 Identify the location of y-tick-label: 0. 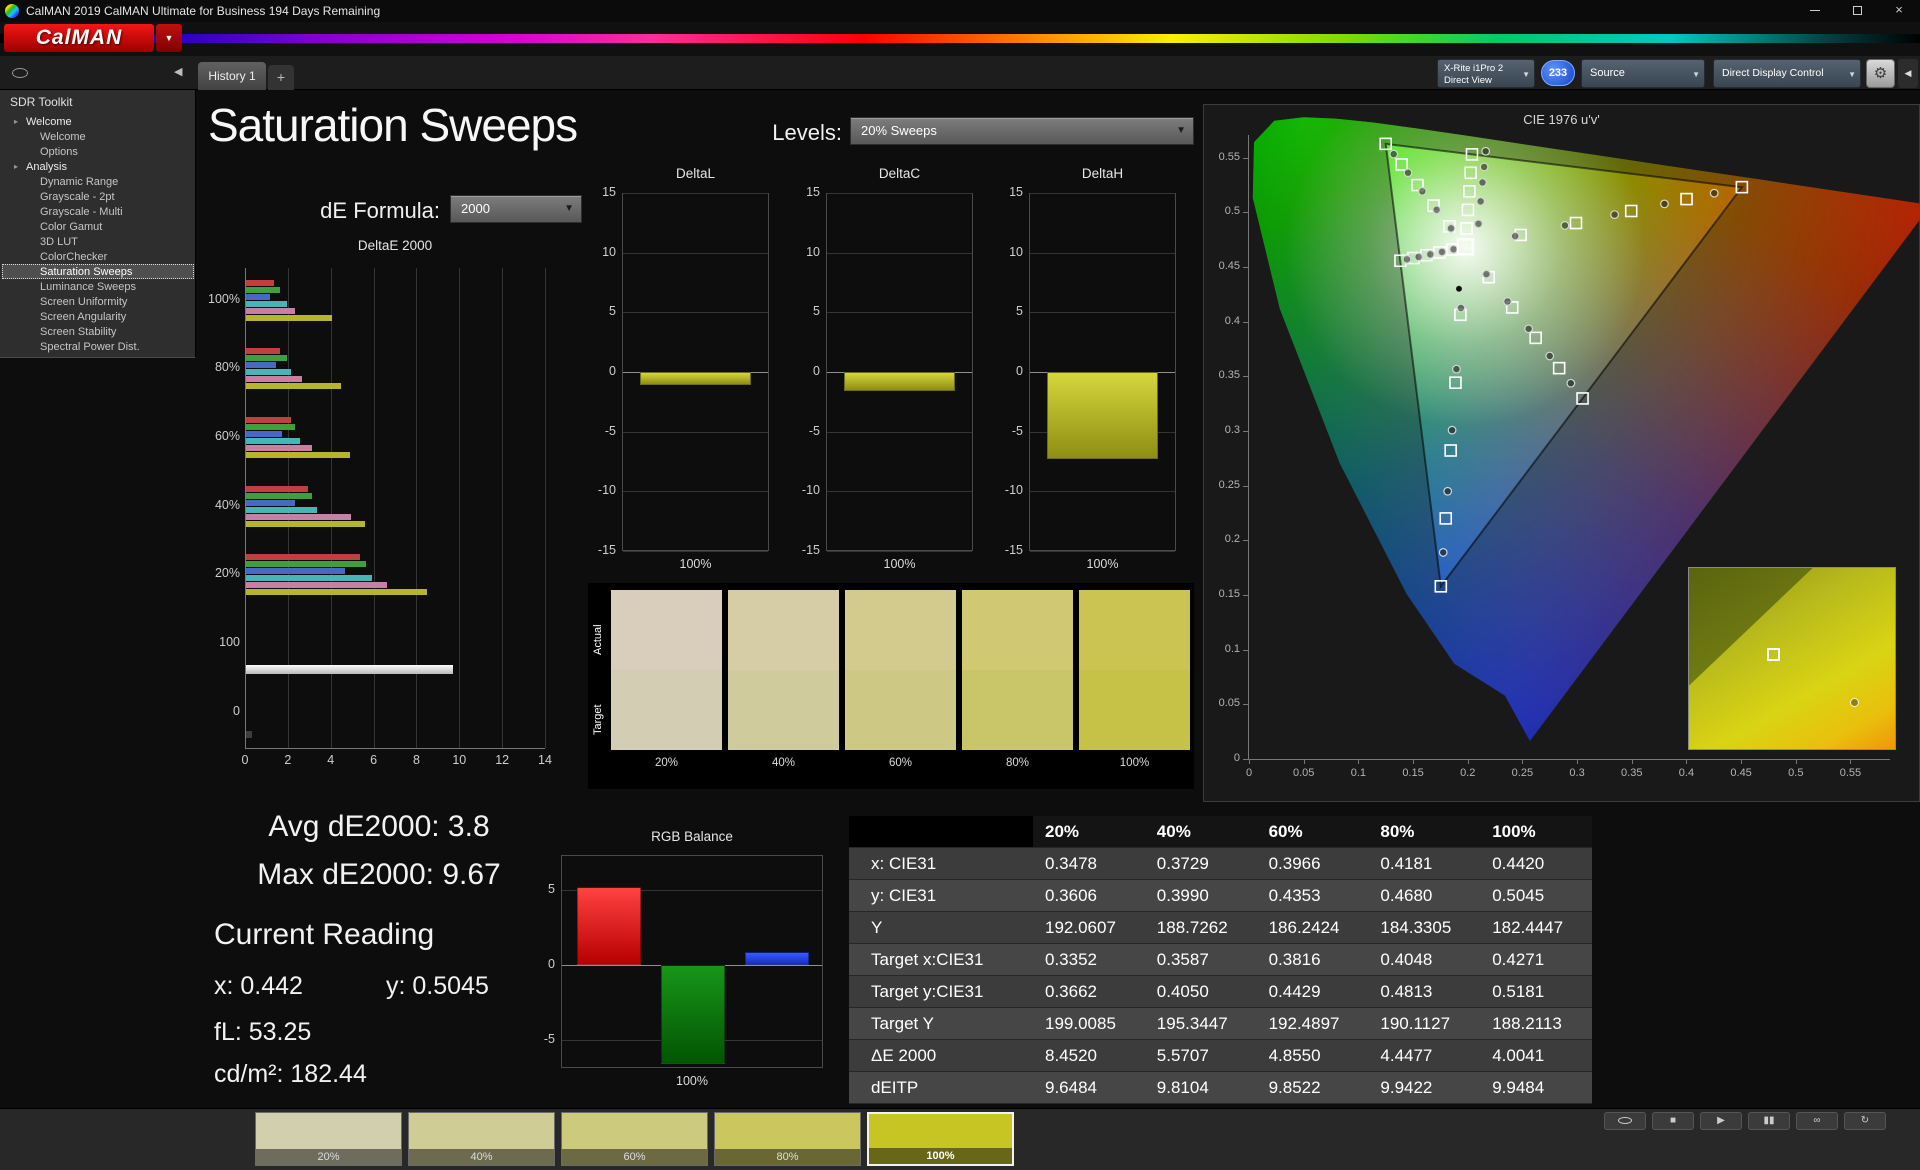
(551, 964).